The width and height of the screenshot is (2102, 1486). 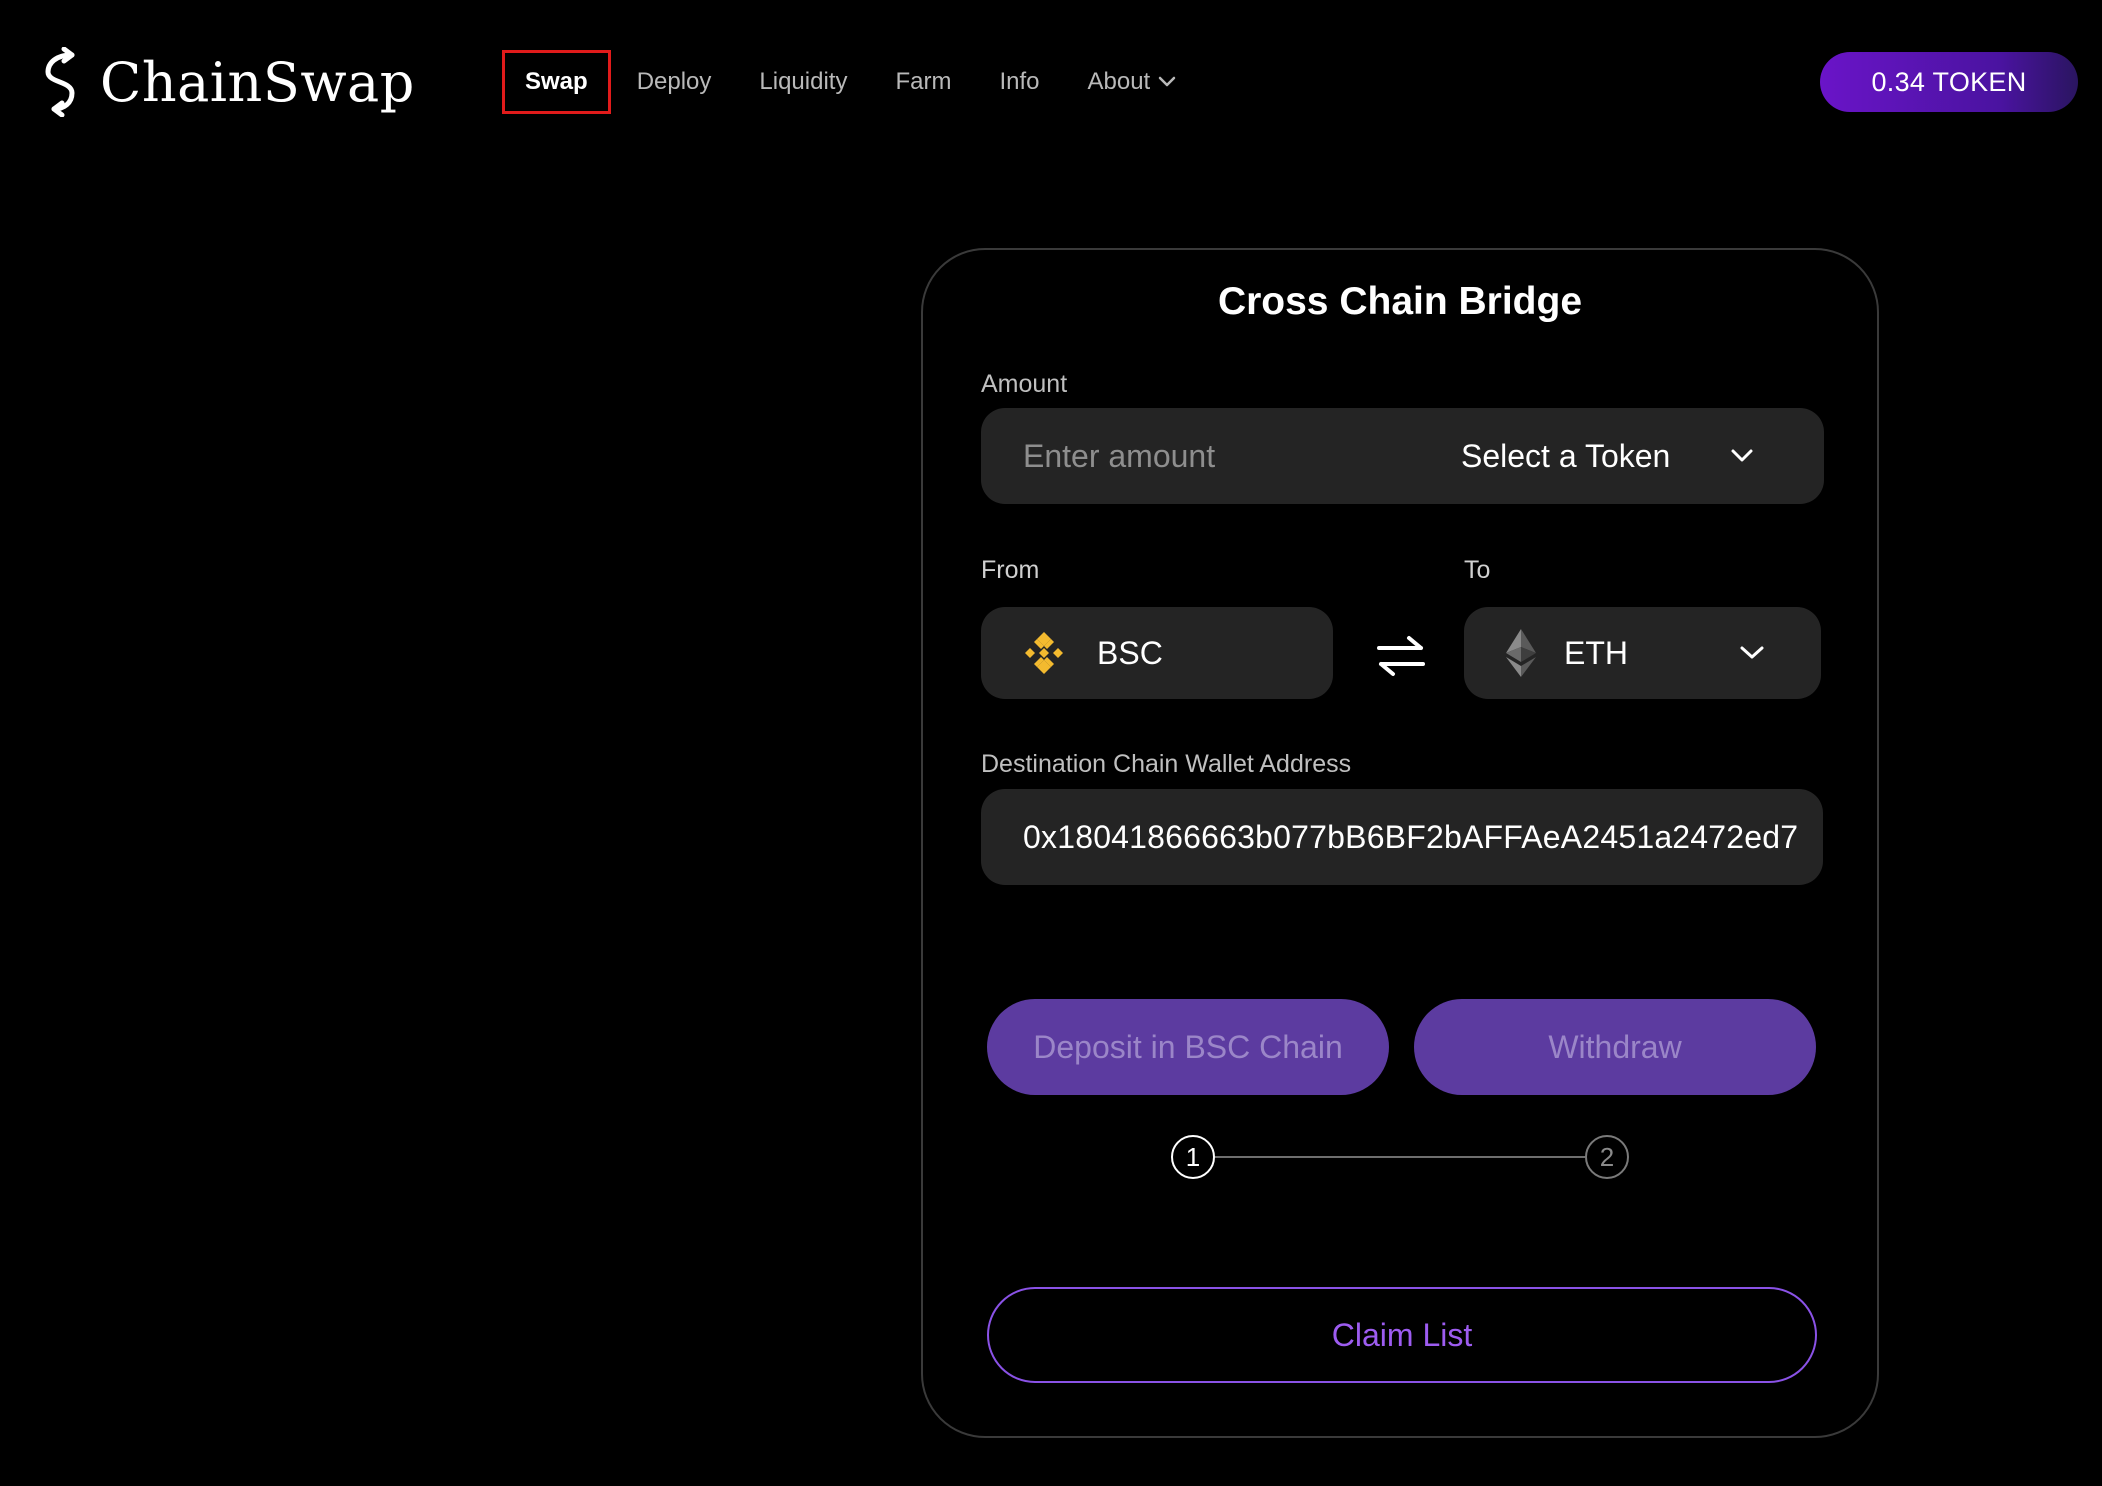 I want to click on step-connector, so click(x=1400, y=1157).